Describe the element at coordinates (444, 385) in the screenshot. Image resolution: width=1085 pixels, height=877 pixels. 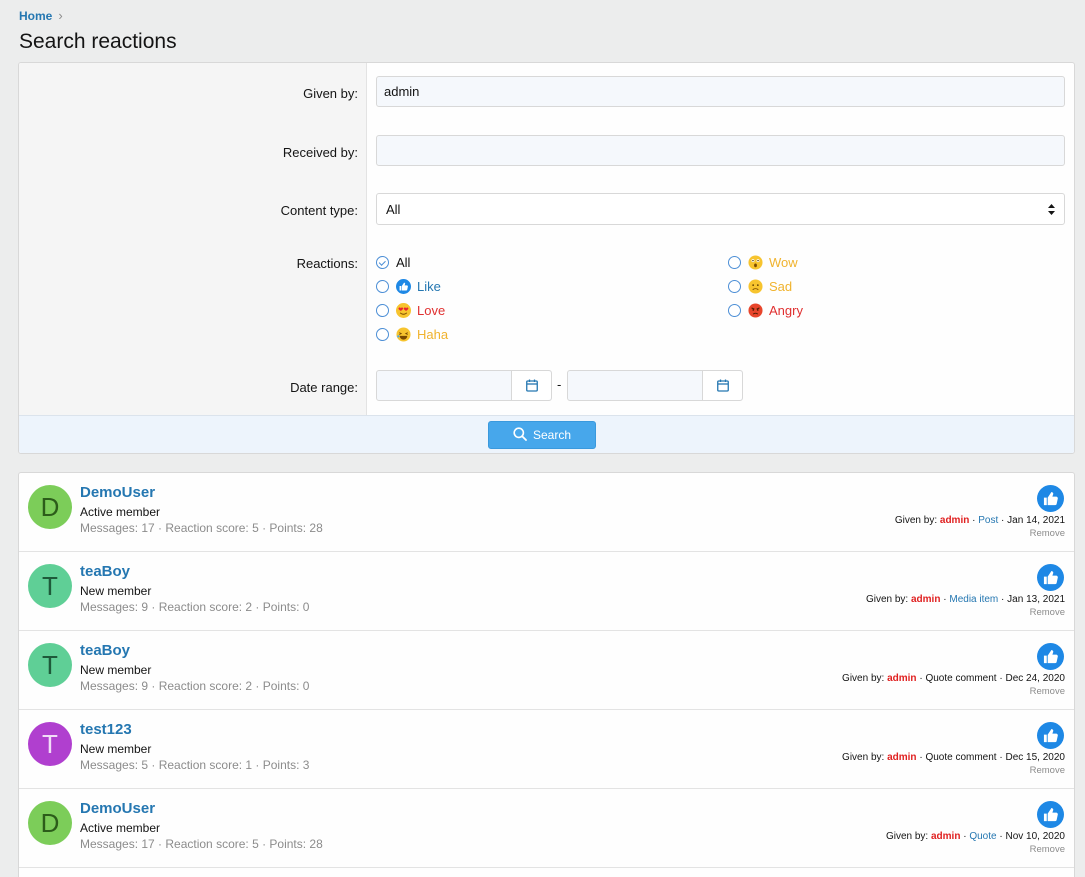
I see `date-start-field` at that location.